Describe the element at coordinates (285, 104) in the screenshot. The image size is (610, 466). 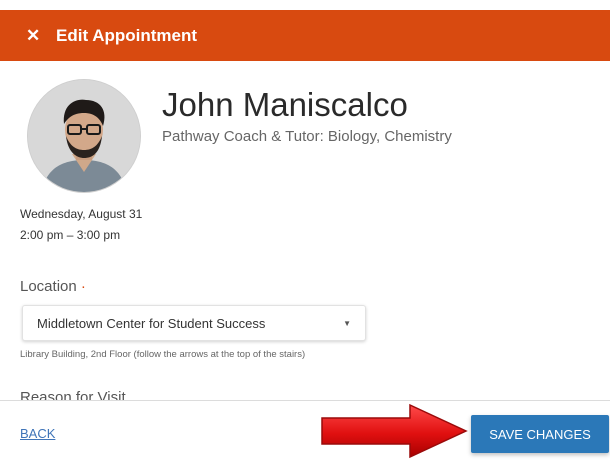
I see `coach-name: John Maniscalco` at that location.